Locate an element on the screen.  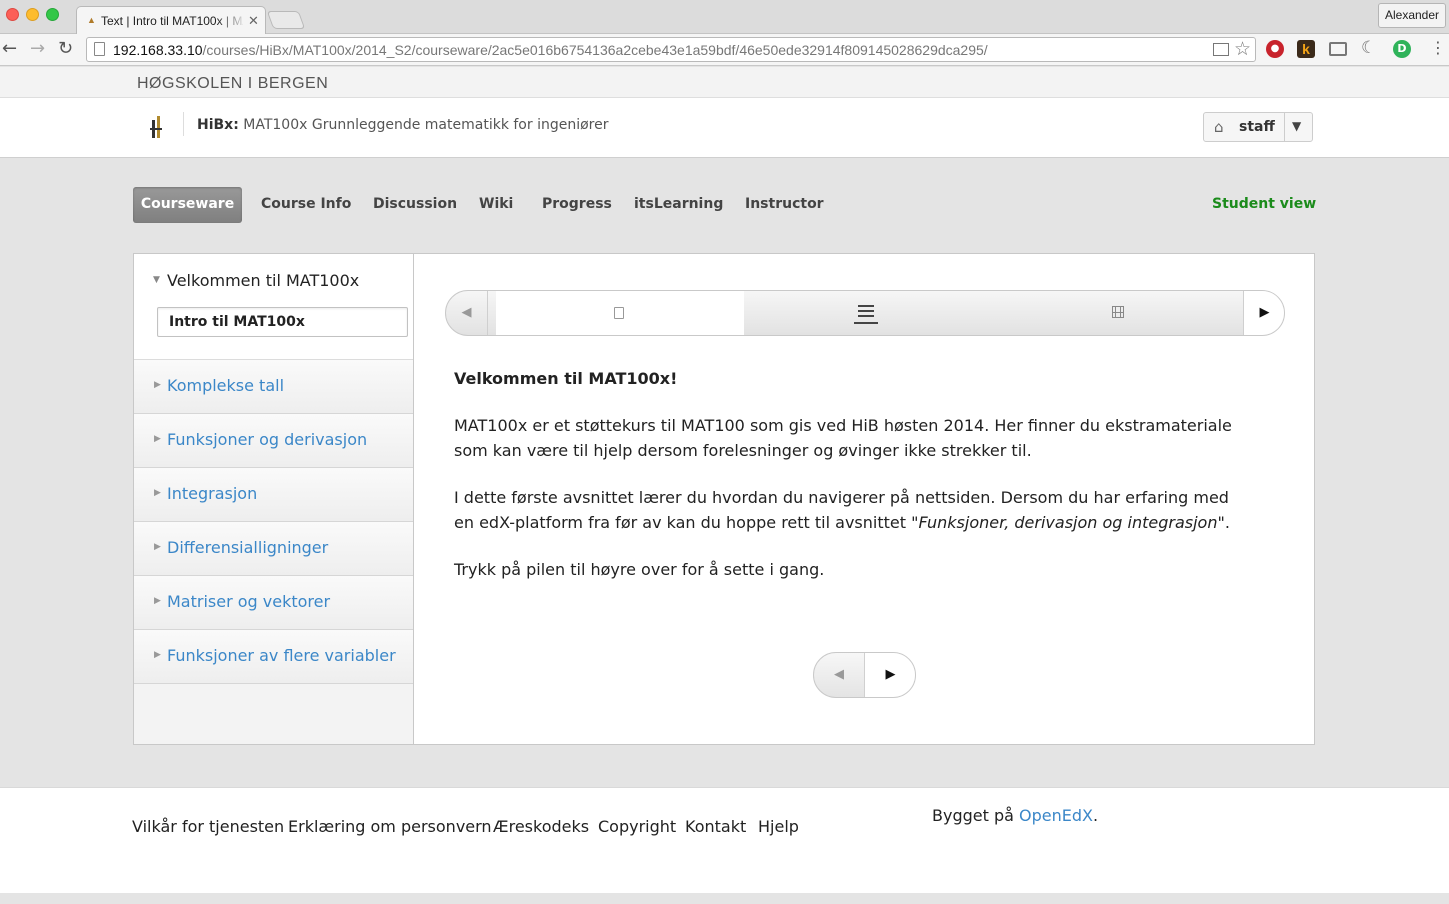
tab-courseware: Courseware is located at coordinates (187, 205).